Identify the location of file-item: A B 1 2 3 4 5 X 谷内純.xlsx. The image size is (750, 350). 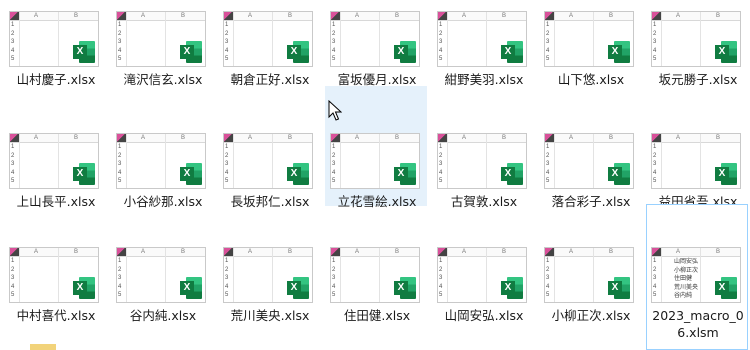
(162, 292).